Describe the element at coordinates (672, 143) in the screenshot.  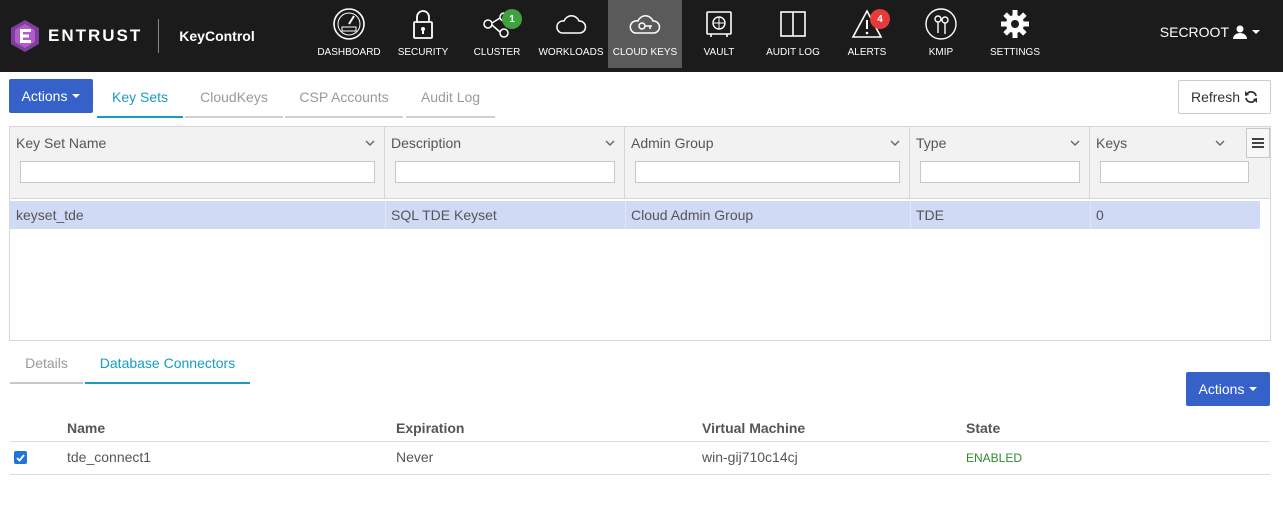
I see `column-title: Admin Group` at that location.